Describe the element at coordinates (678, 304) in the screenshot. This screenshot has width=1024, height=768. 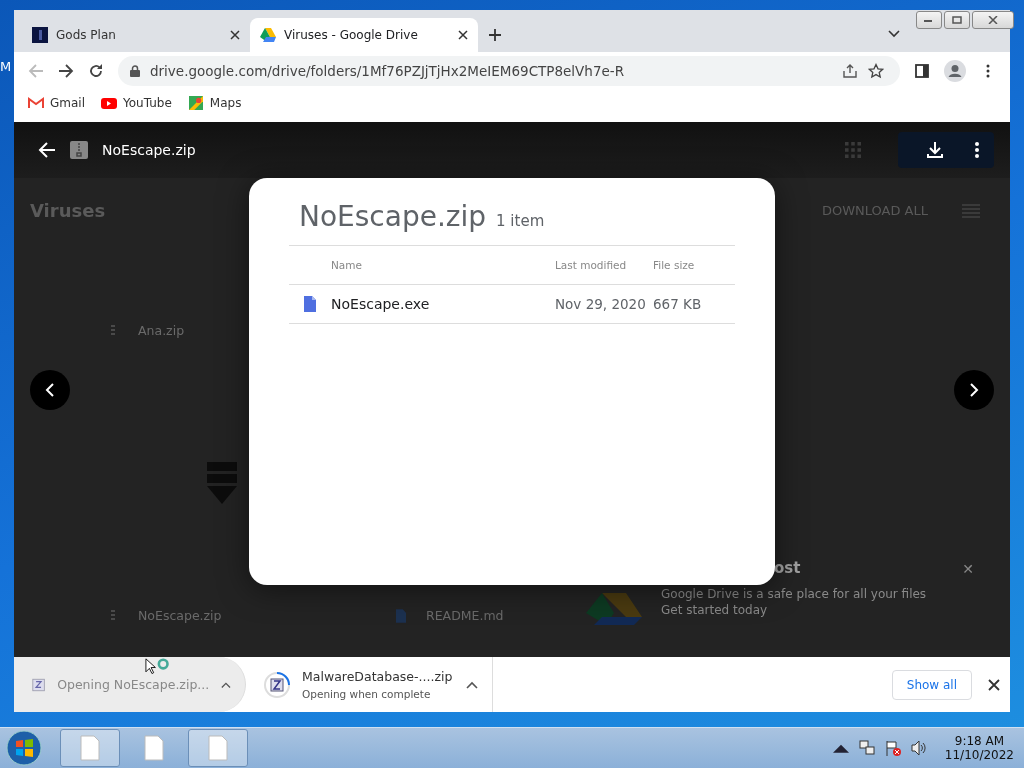
I see `table-cell-text: 667 KB` at that location.